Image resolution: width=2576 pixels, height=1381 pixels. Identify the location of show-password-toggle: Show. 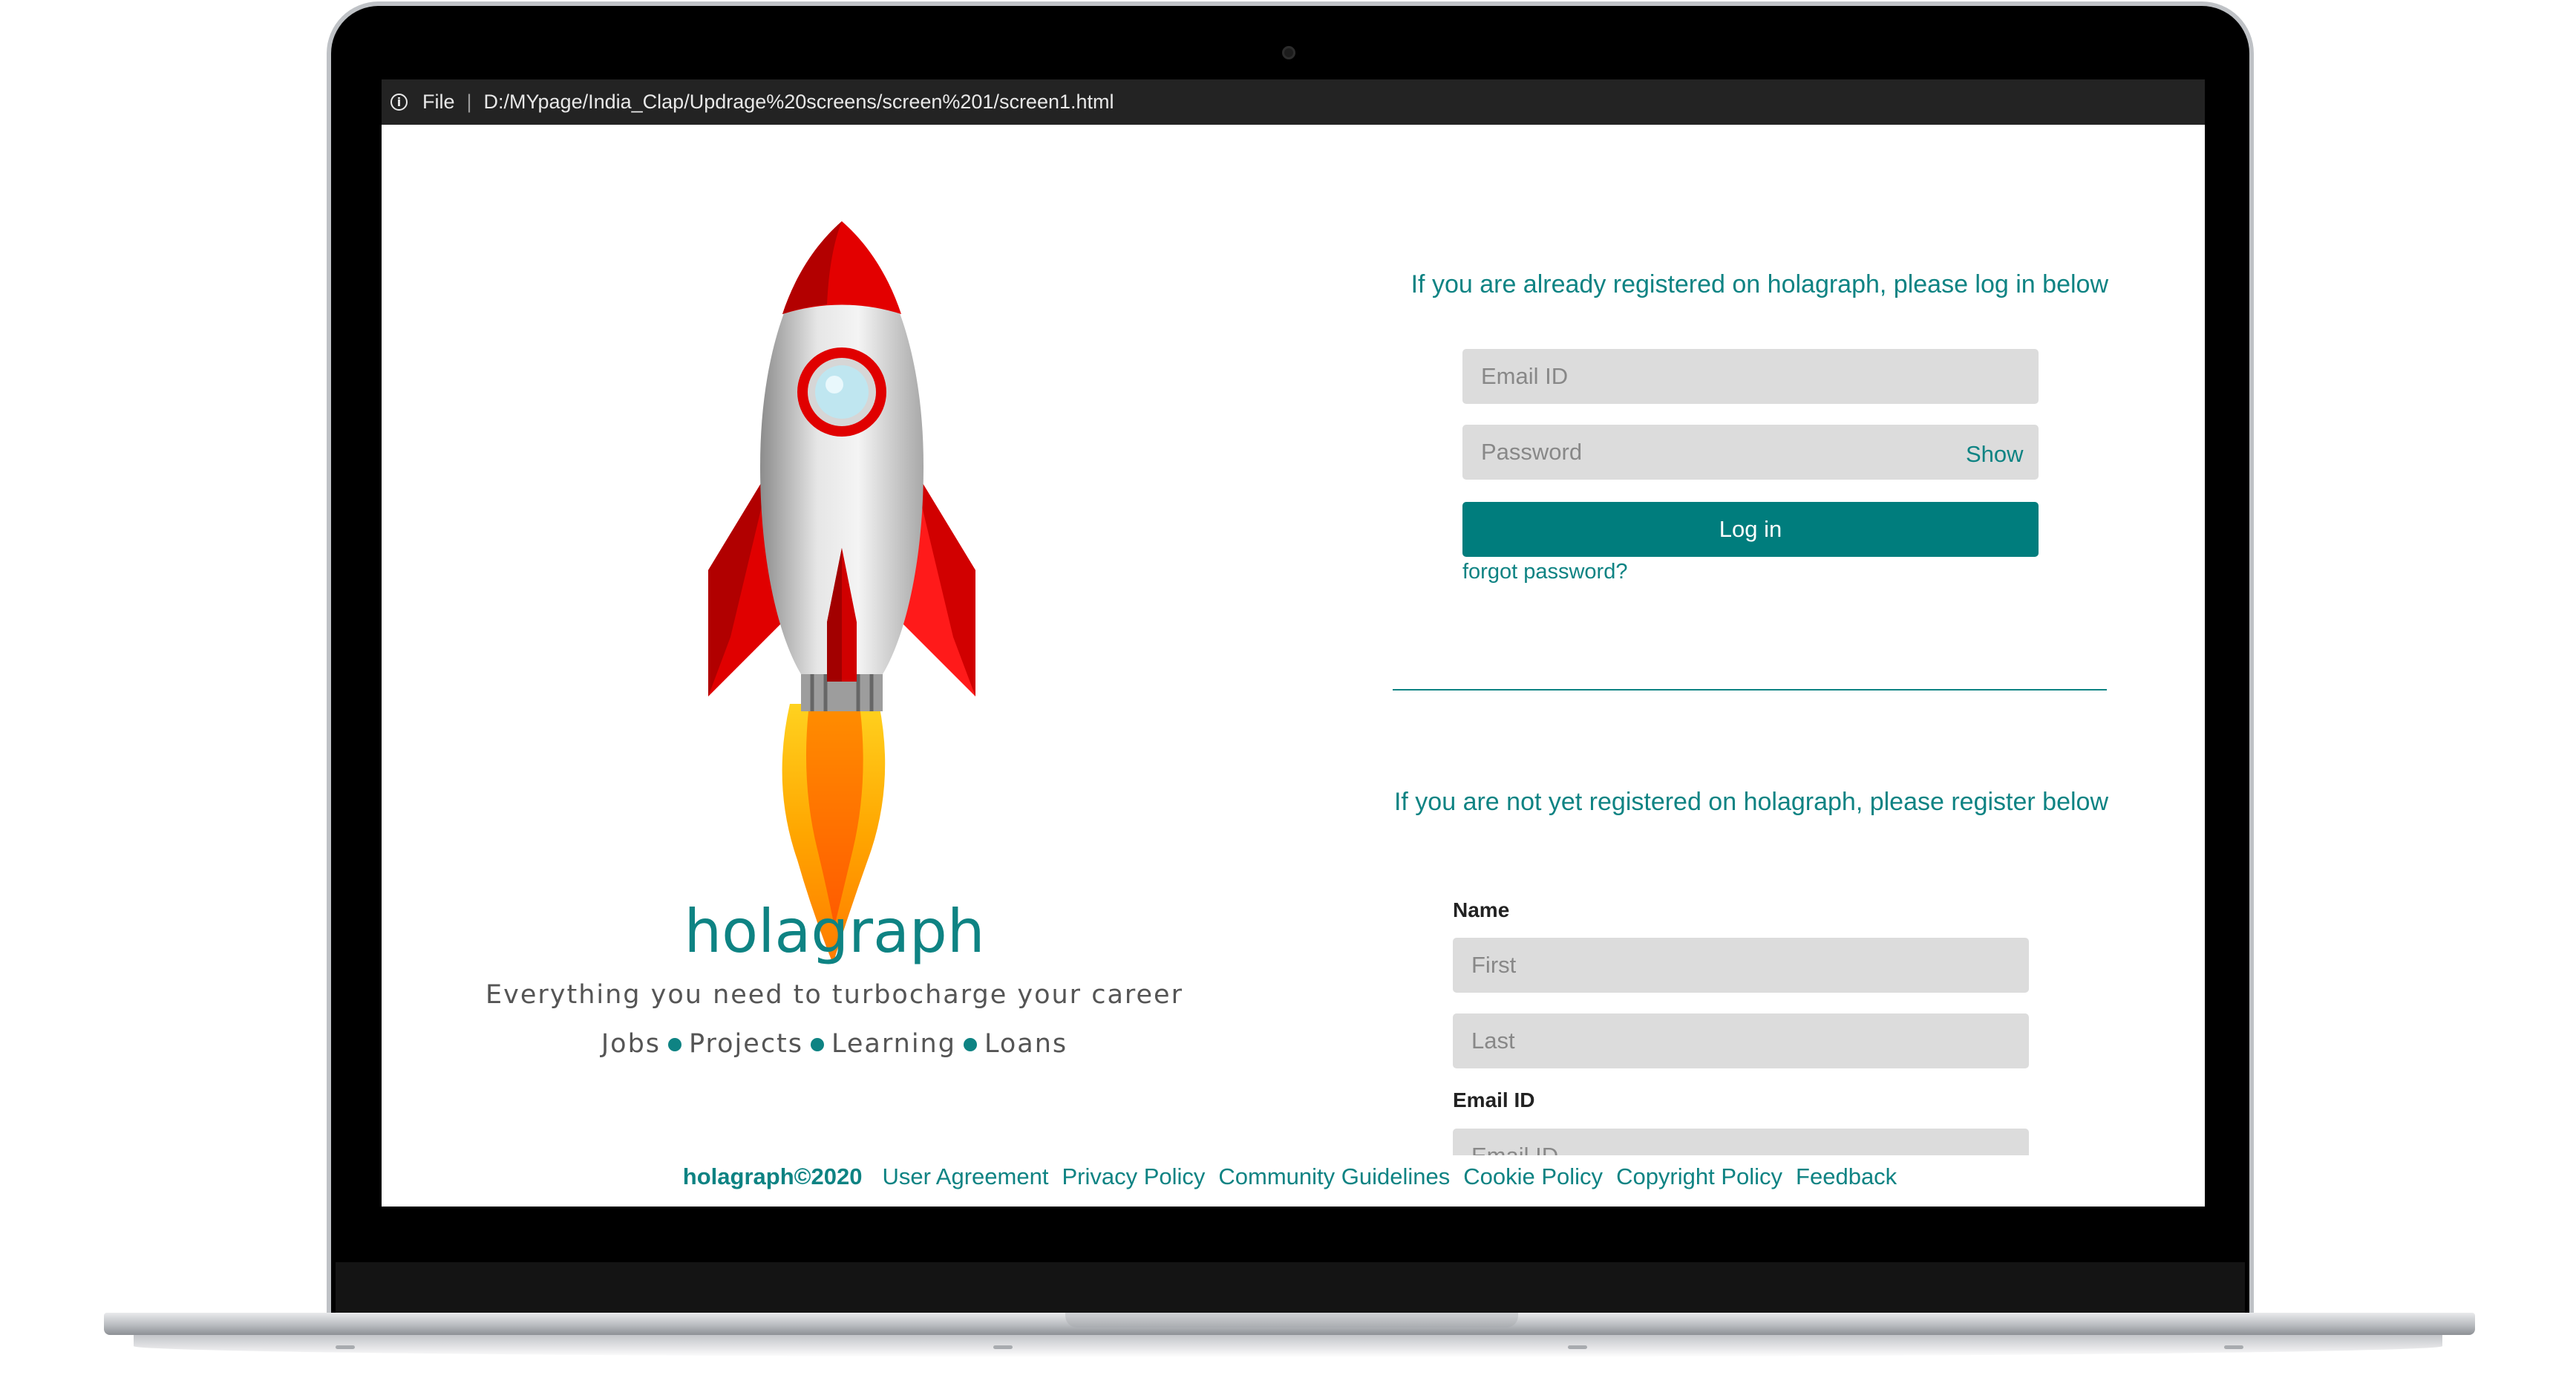
(1995, 454).